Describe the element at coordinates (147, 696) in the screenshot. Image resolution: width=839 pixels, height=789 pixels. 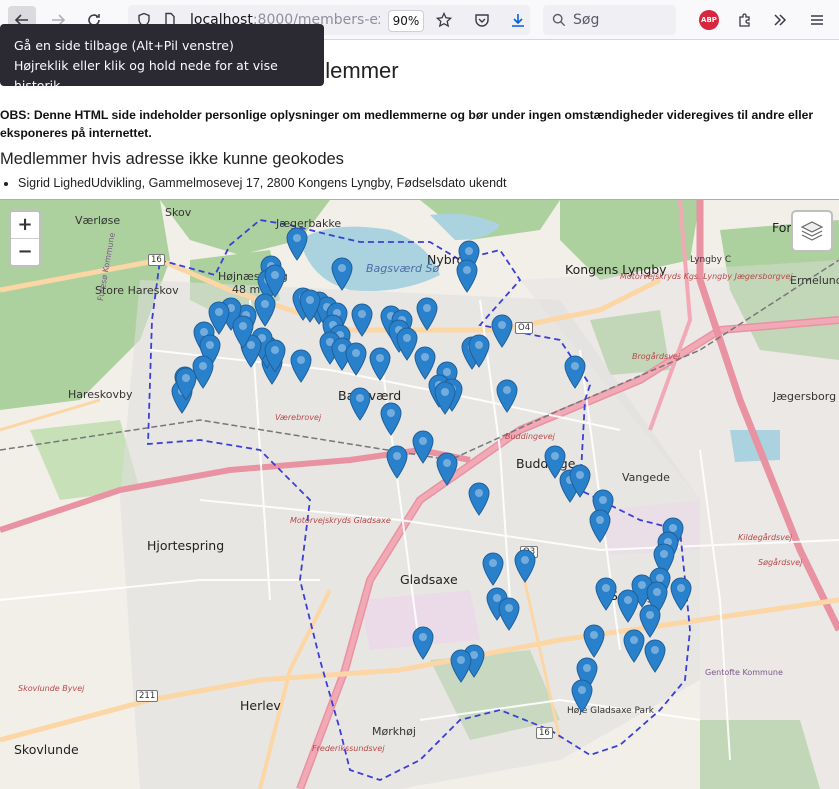
I see `road-shield-211: 211` at that location.